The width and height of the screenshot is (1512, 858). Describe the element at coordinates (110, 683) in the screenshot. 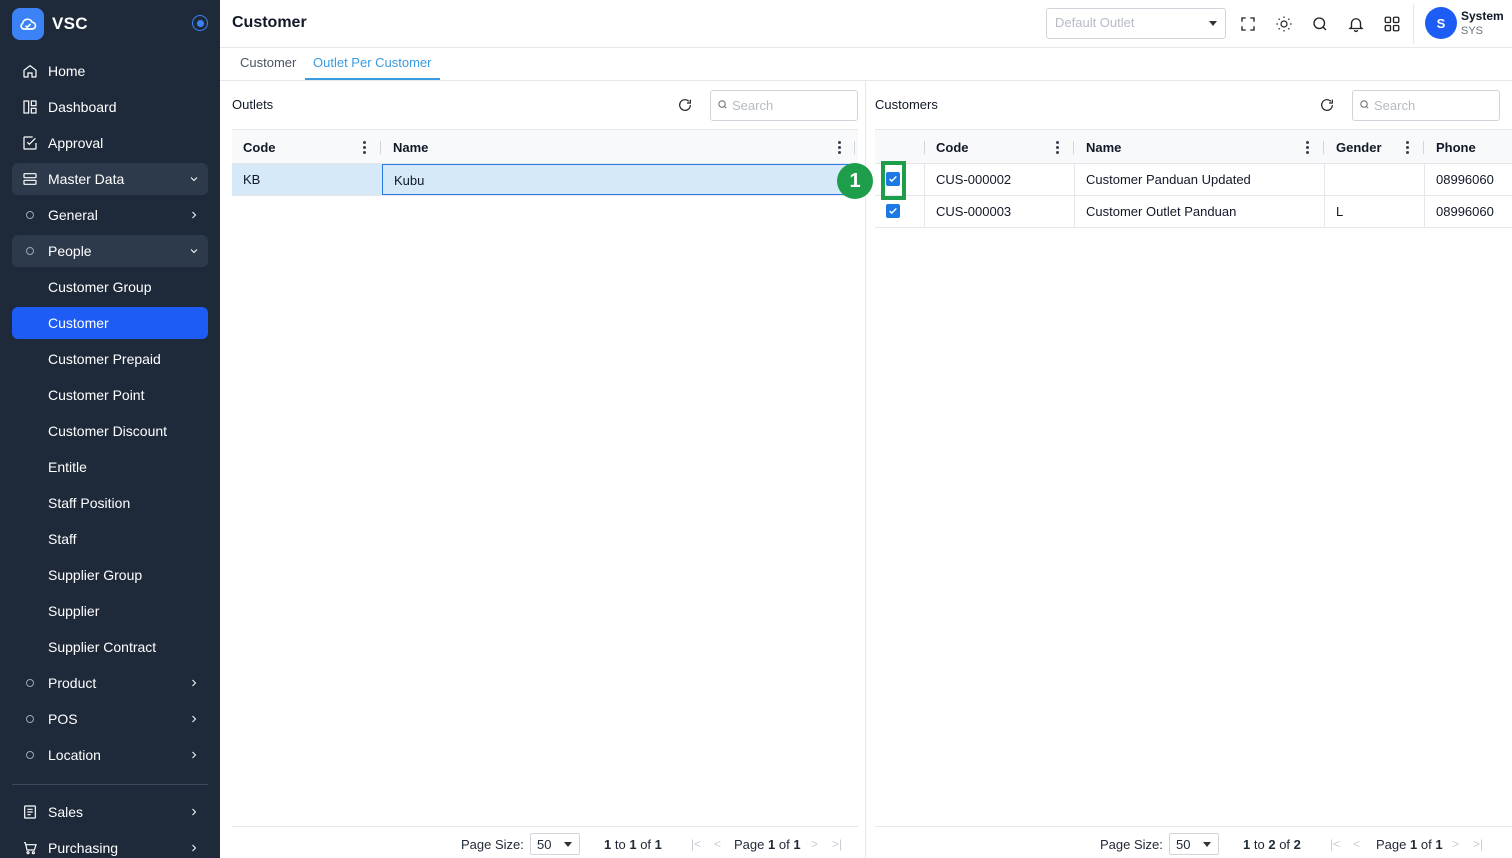

I see `sidebar-item-product: Product` at that location.